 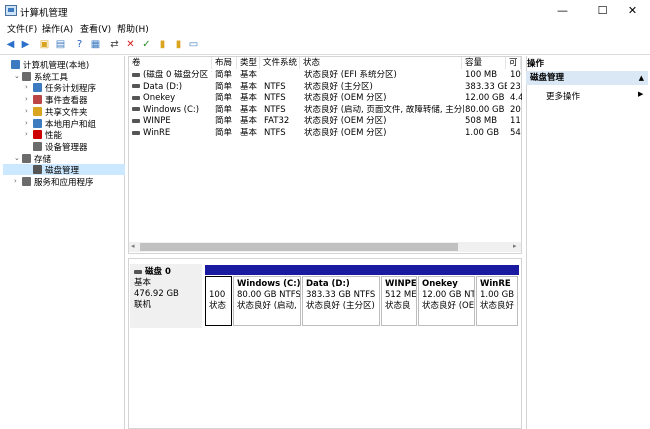 What do you see at coordinates (166, 296) in the screenshot?
I see `disk-info: 磁盘 0 基本 476.92 GB 联机` at bounding box center [166, 296].